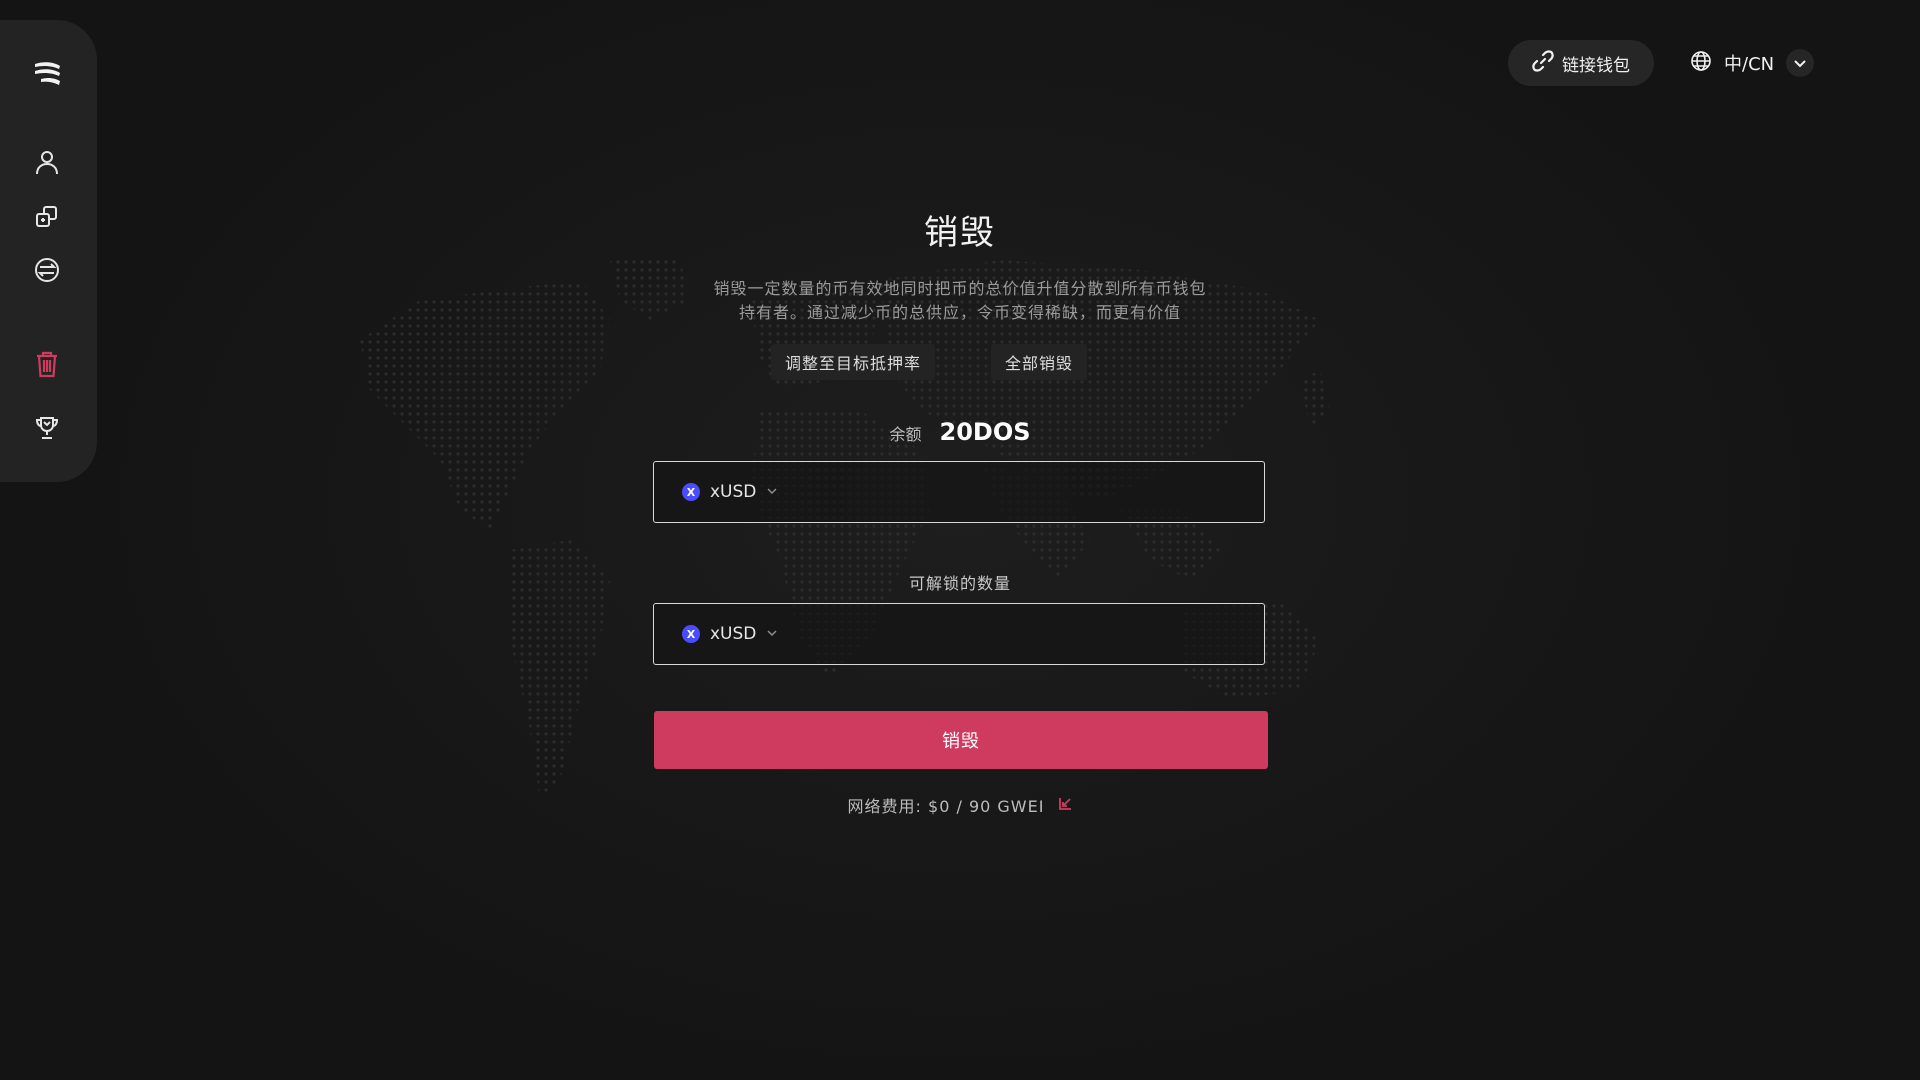 The image size is (1920, 1080). Describe the element at coordinates (47, 364) in the screenshot. I see `trash-icon` at that location.